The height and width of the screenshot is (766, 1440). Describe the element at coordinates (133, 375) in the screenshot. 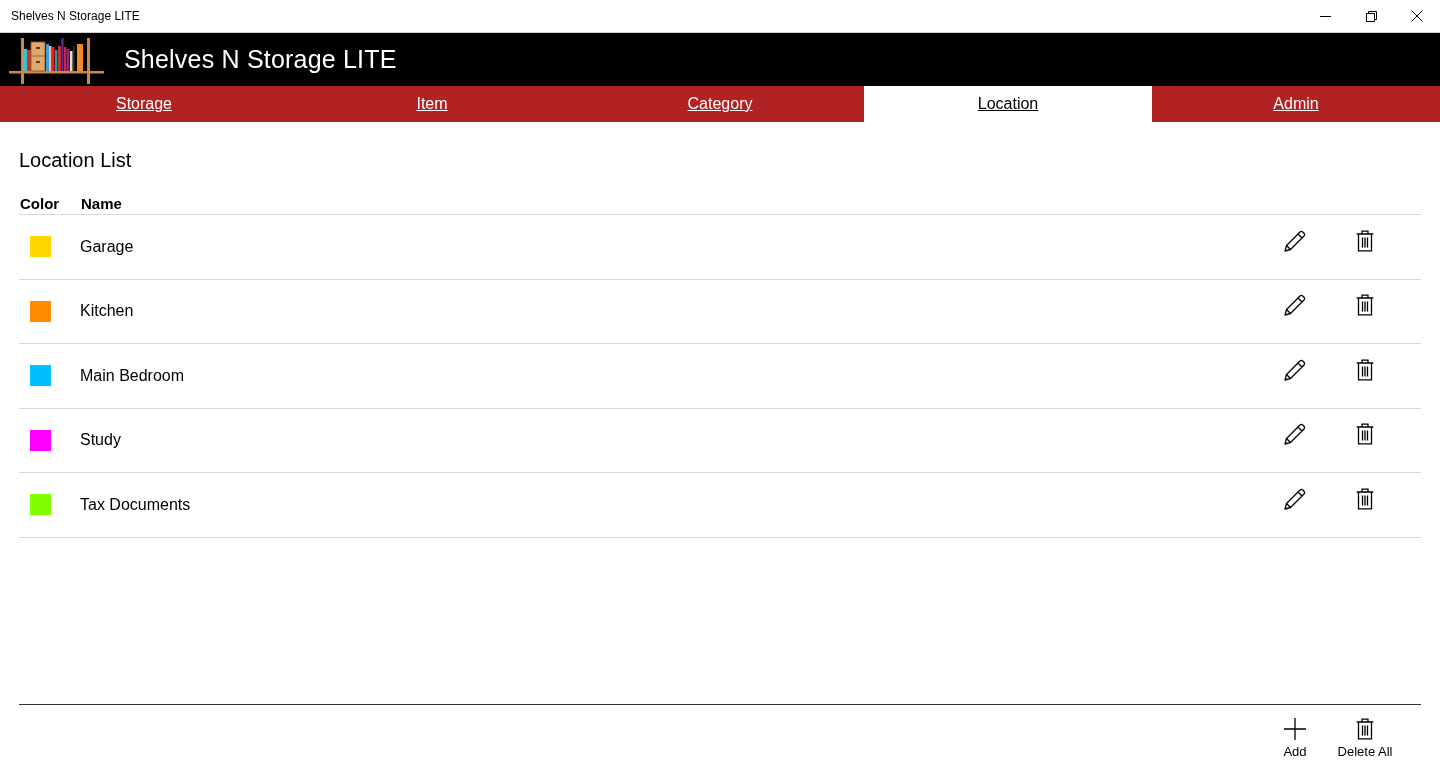

I see `location-name: Main Bedroom` at that location.